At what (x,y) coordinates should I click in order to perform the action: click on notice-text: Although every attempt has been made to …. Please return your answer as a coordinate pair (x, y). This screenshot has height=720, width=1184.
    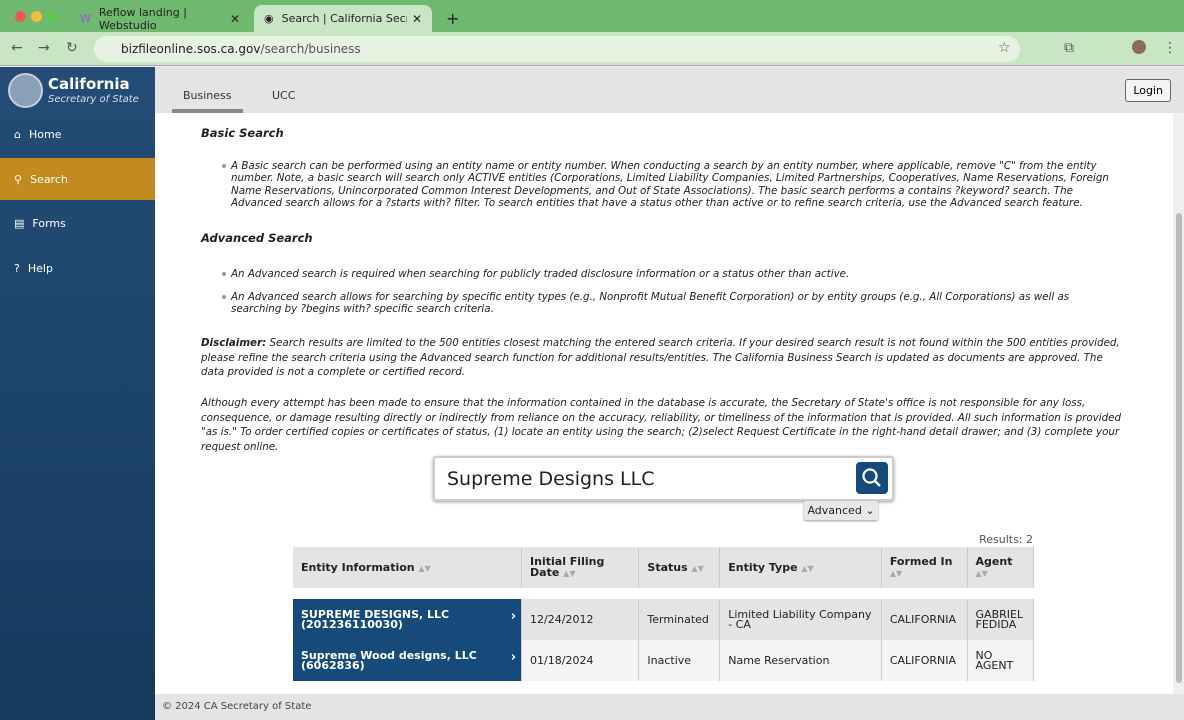
    Looking at the image, I should click on (661, 425).